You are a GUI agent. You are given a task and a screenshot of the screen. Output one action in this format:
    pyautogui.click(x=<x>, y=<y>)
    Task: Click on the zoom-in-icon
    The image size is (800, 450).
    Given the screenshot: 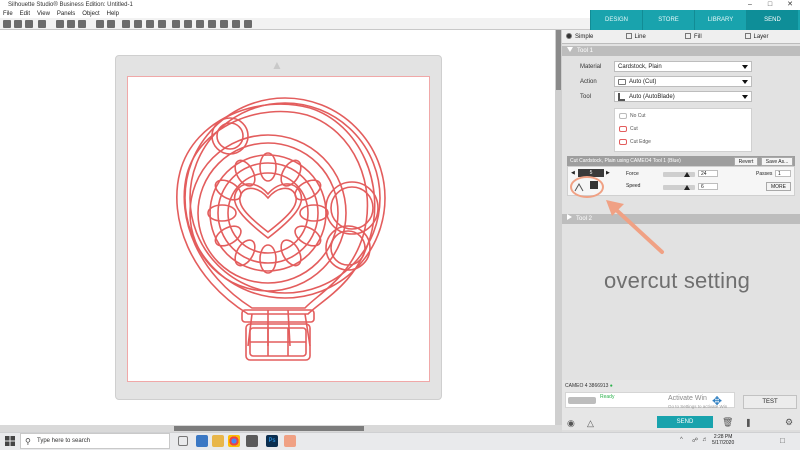 What is the action you would take?
    pyautogui.click(x=176, y=24)
    